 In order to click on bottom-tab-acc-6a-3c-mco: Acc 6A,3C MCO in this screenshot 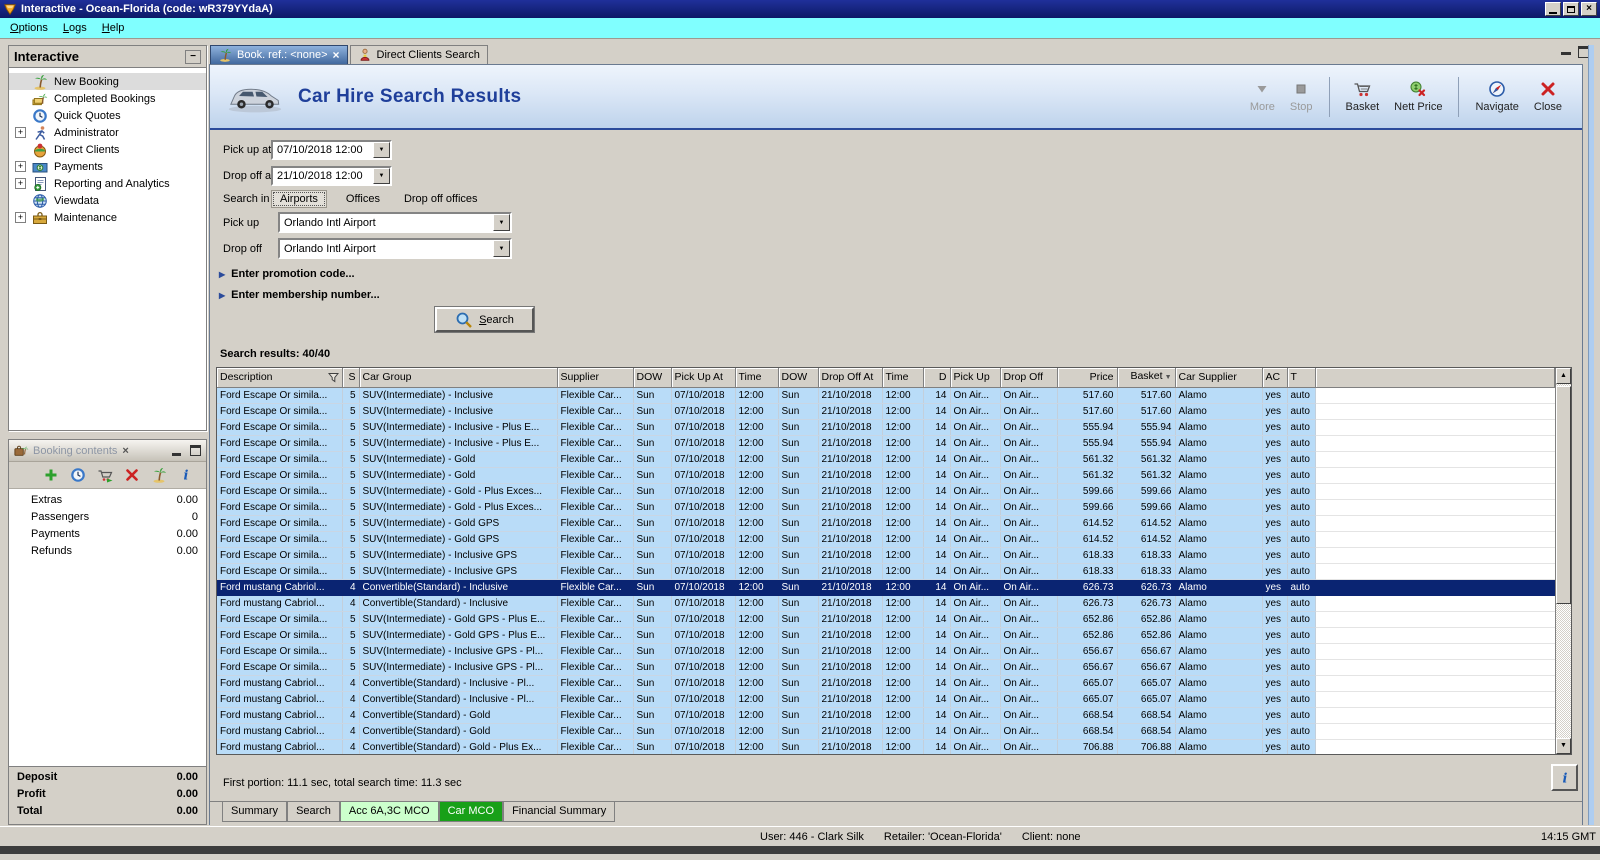, I will do `click(389, 812)`.